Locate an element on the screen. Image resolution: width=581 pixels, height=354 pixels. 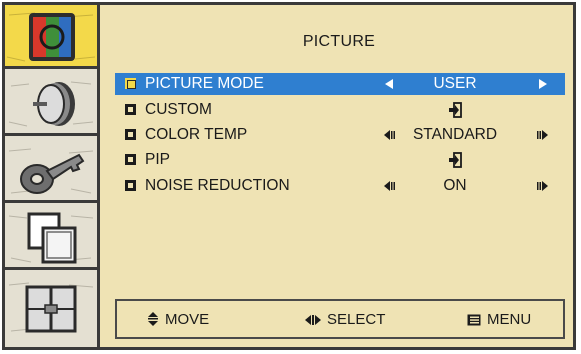
sidebar-item-lock is located at coordinates (51, 171).